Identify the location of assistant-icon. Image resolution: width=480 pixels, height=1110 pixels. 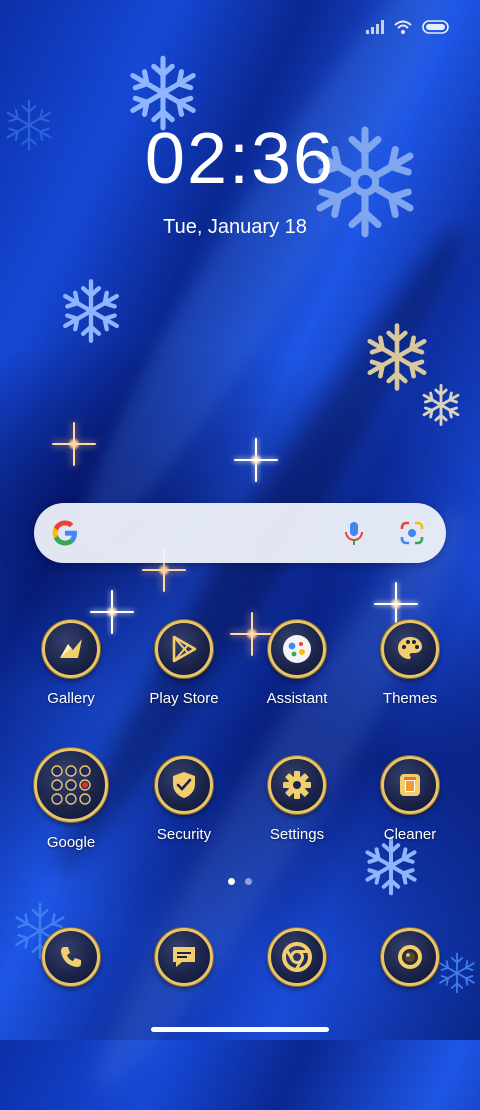
(297, 649).